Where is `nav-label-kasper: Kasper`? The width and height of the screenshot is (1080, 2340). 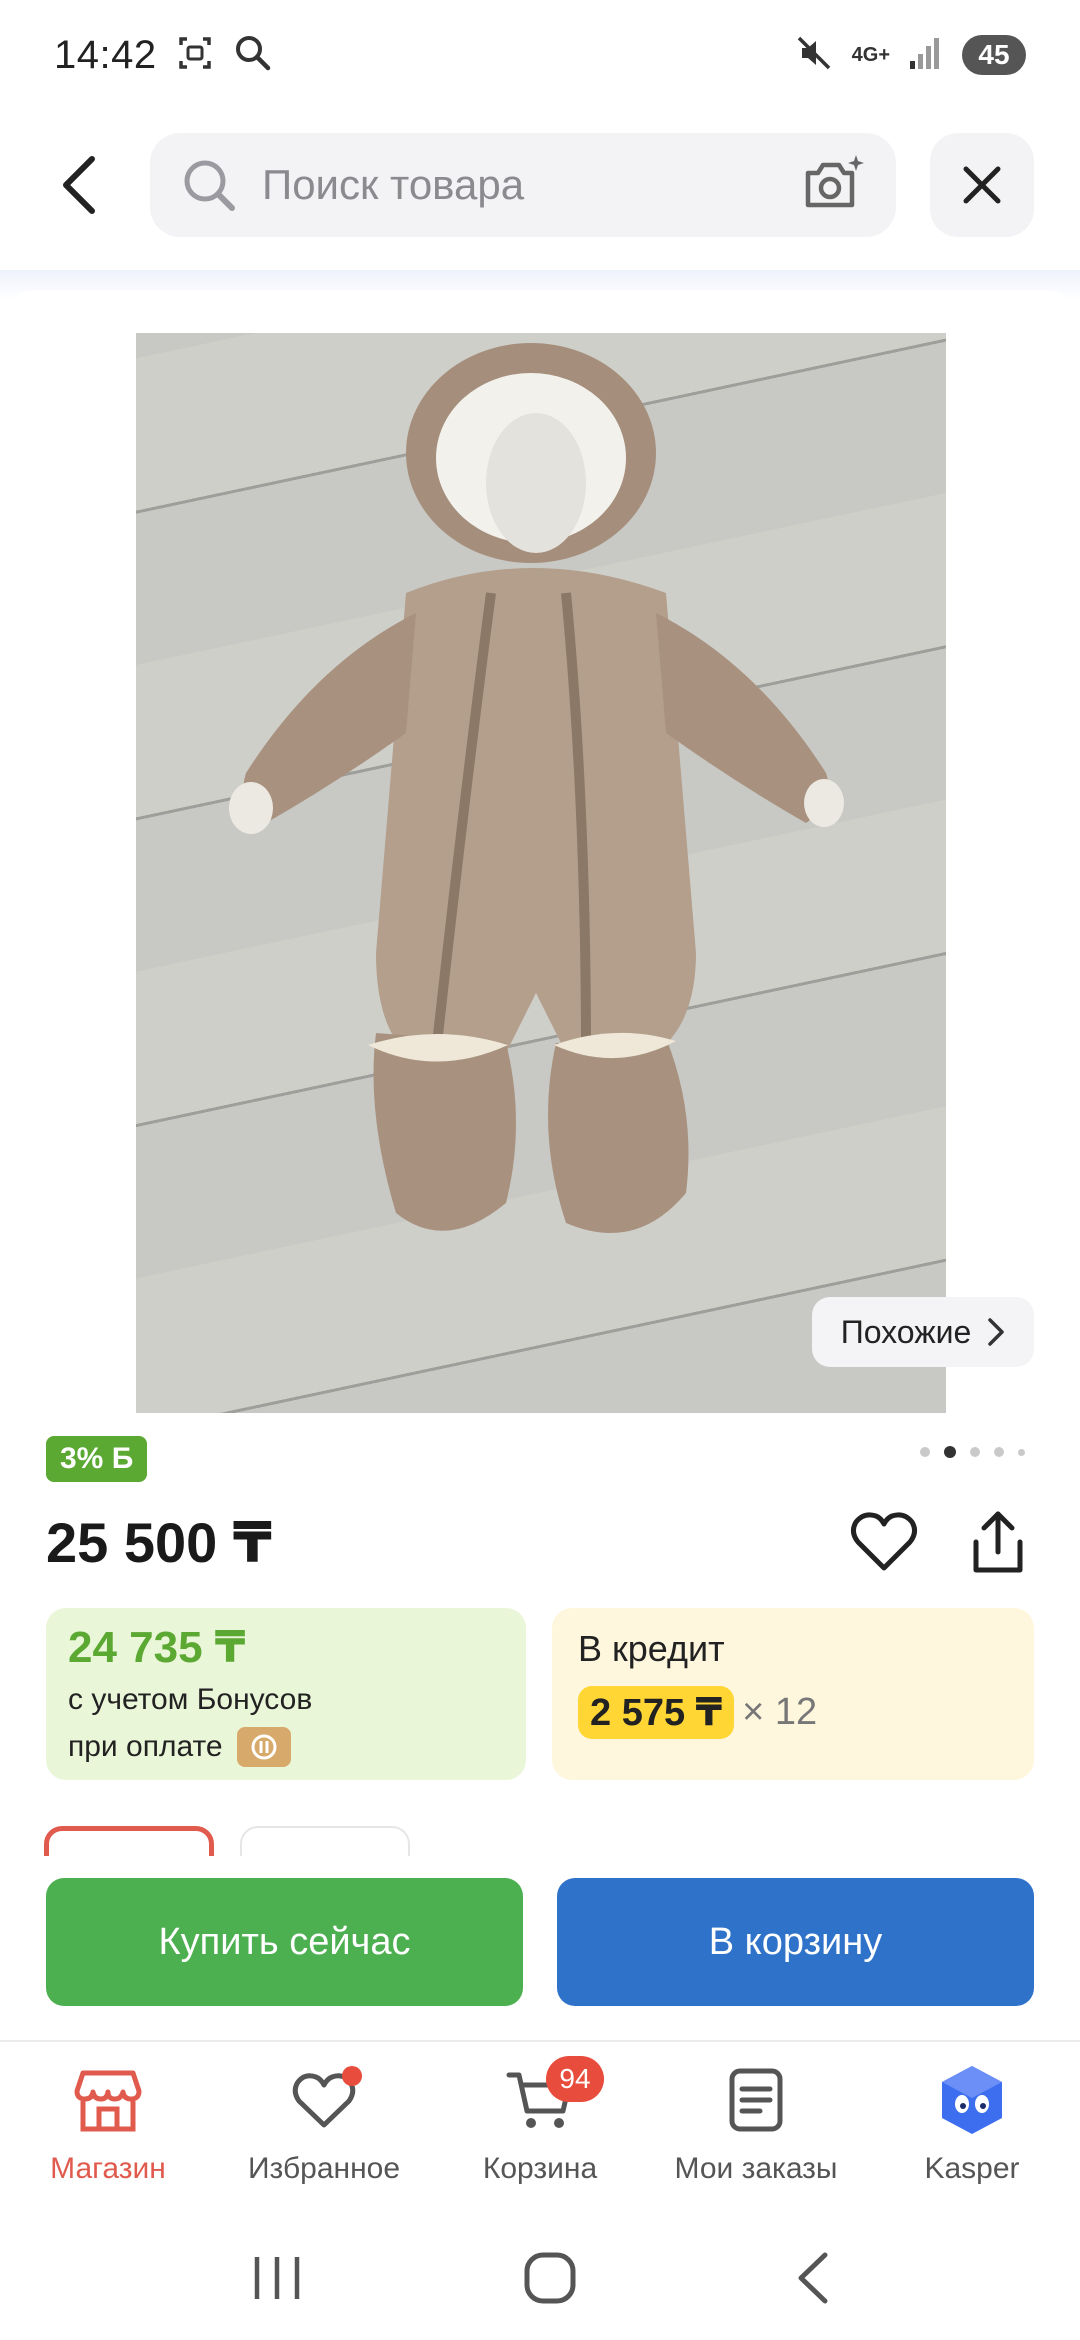
nav-label-kasper: Kasper is located at coordinates (972, 2168).